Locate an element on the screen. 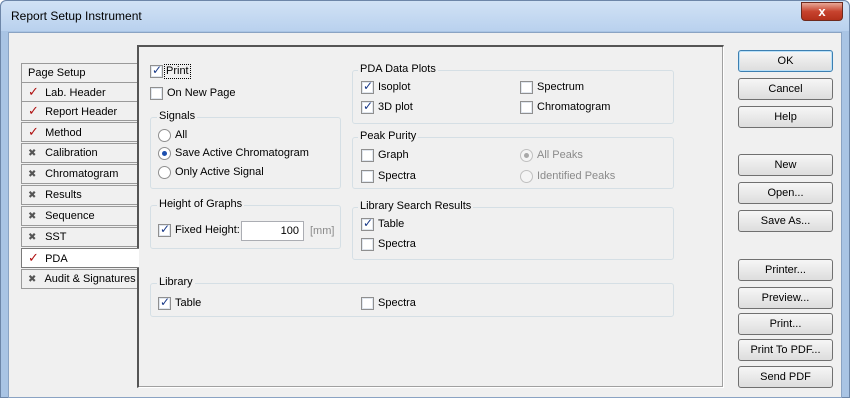 This screenshot has width=850, height=398. peak-purity-spectra-label: Spectra is located at coordinates (397, 176).